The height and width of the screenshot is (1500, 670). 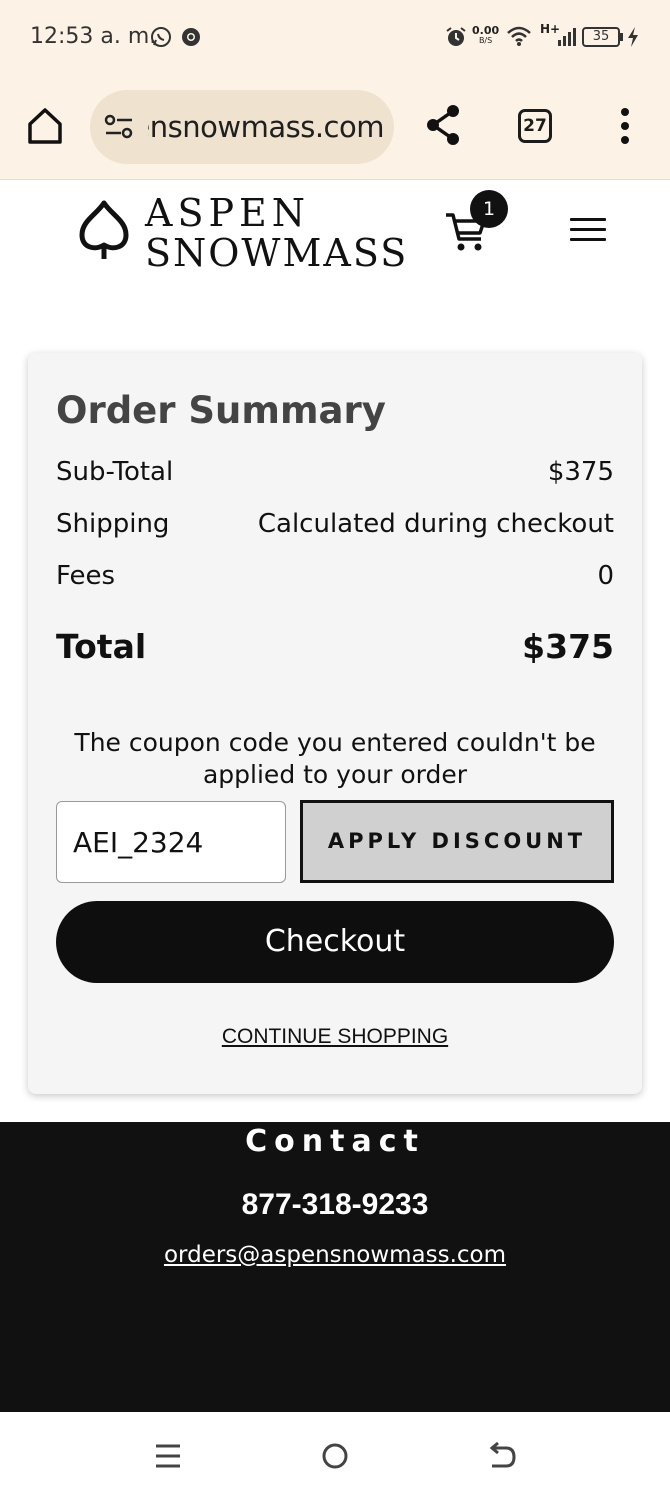 What do you see at coordinates (435, 524) in the screenshot?
I see `shipping-value: Calculated during checkout` at bounding box center [435, 524].